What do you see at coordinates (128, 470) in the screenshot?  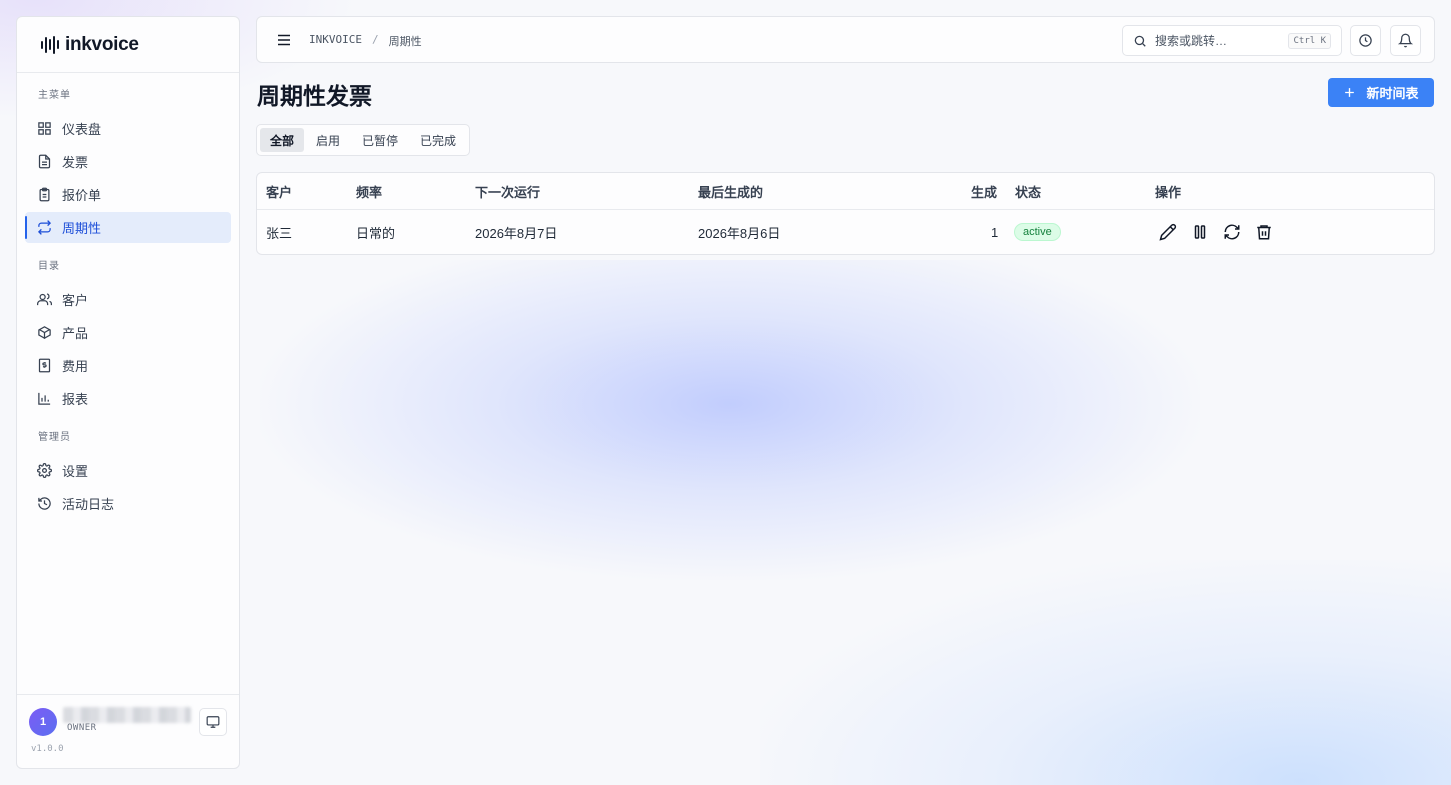 I see `sidebar-item-settings: 设置` at bounding box center [128, 470].